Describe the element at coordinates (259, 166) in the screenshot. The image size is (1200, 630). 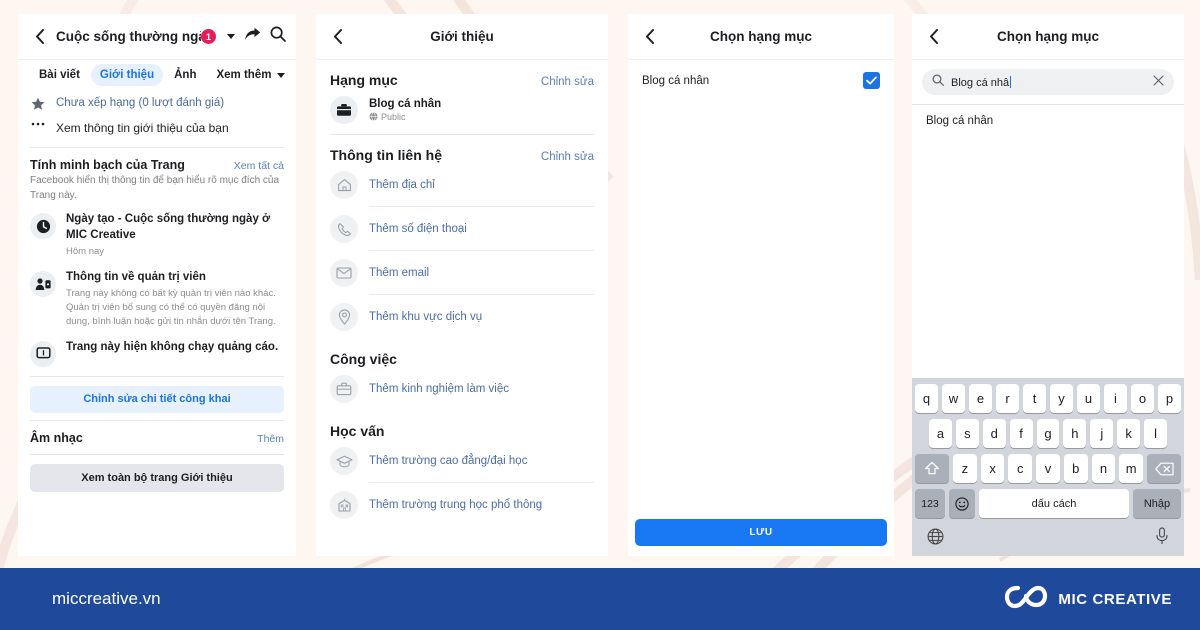
I see `transparency-see-all: Xem tất cả` at that location.